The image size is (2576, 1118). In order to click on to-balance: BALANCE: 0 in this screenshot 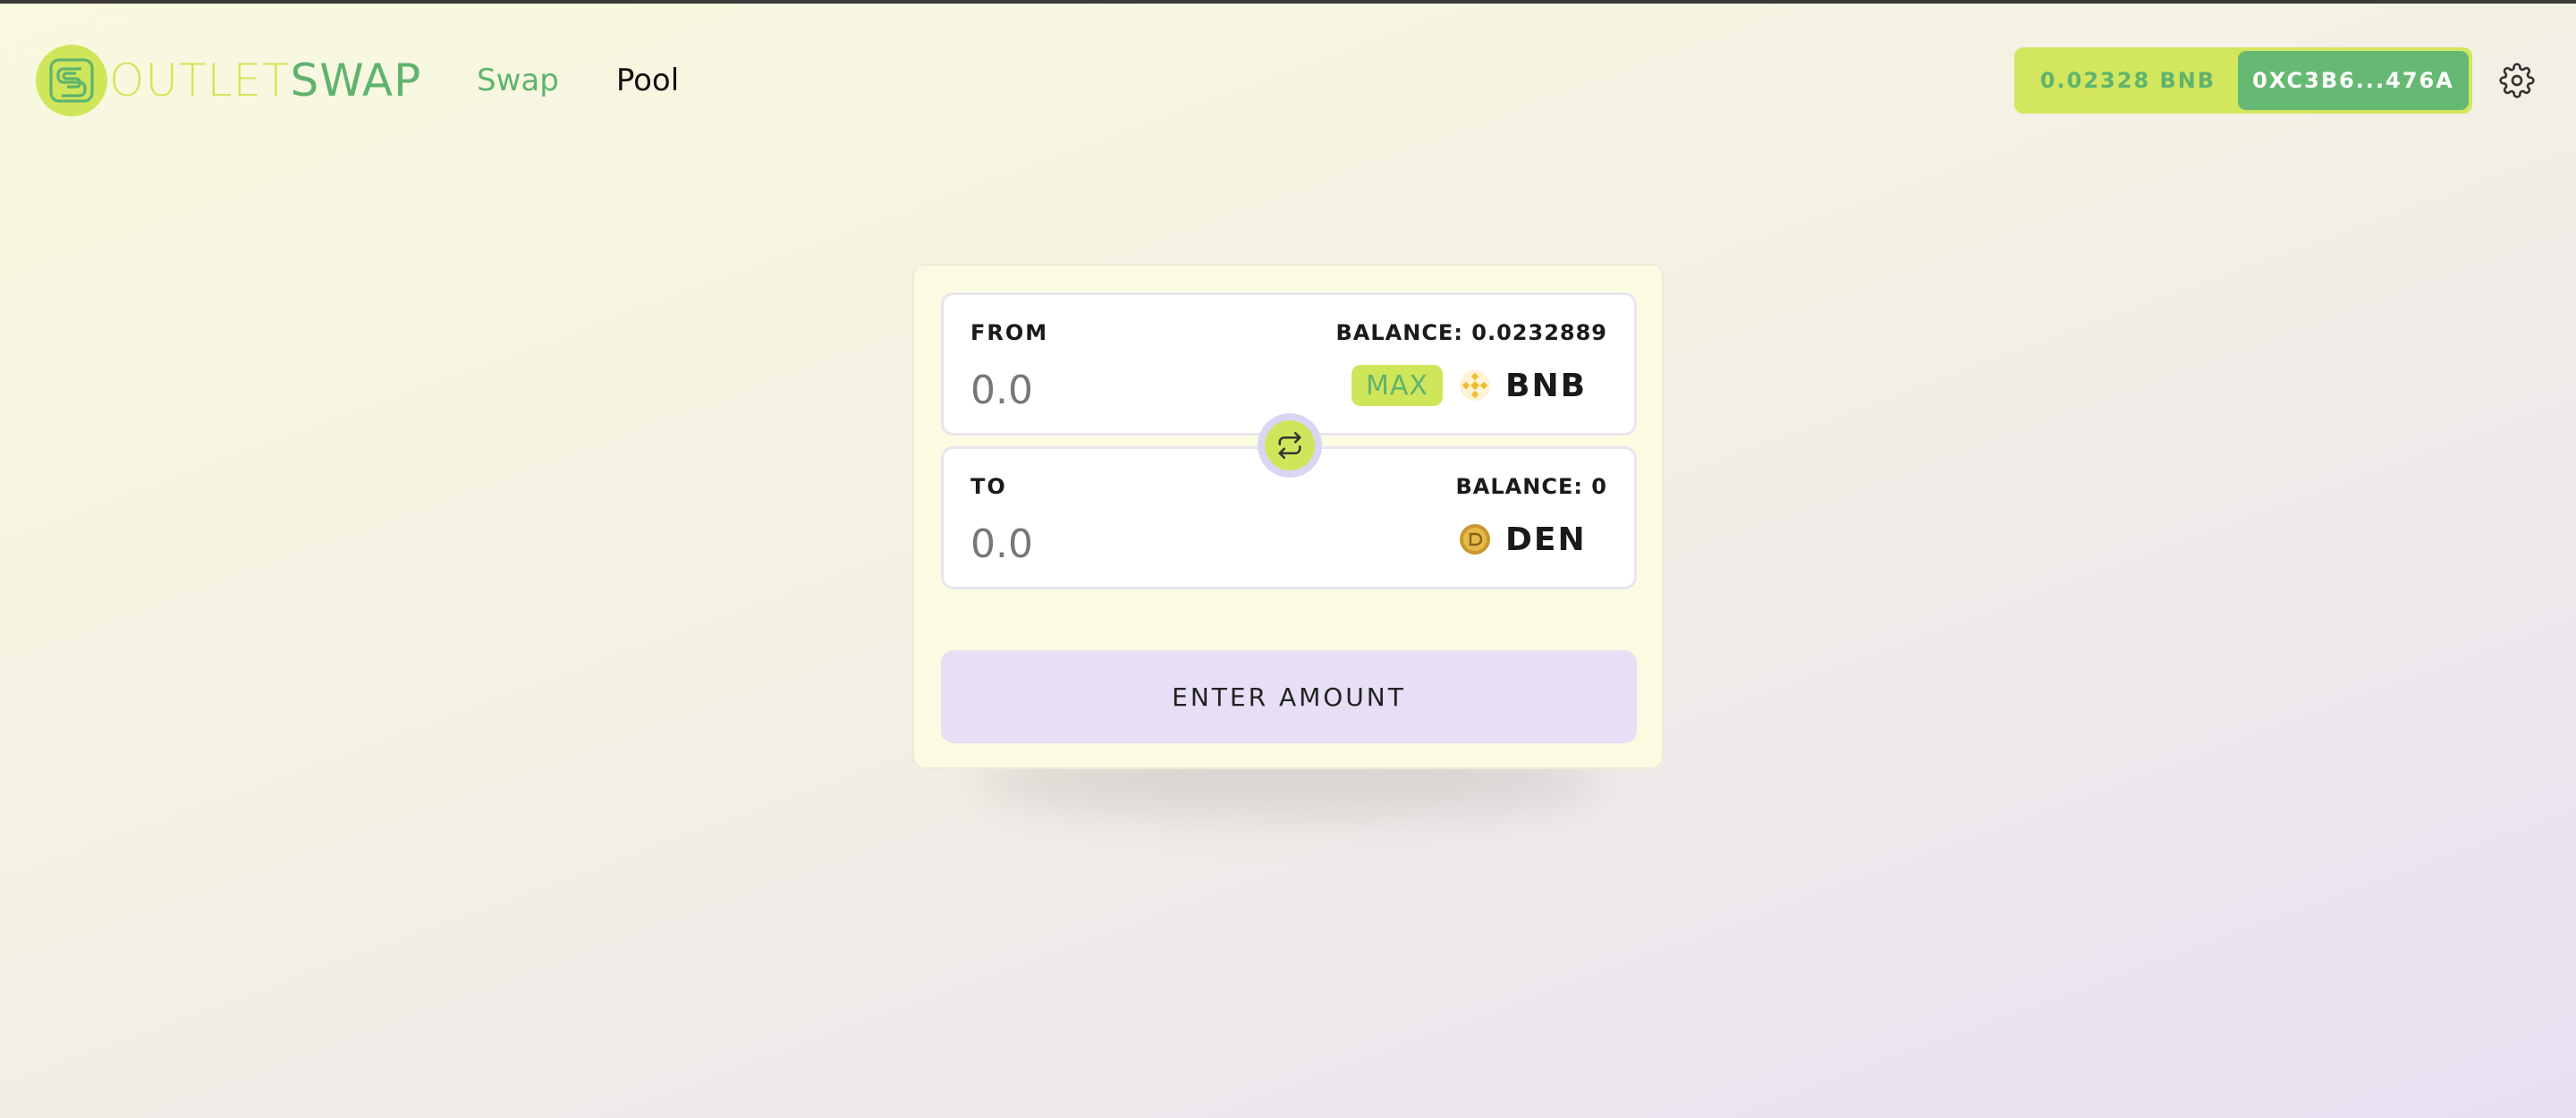, I will do `click(1531, 486)`.